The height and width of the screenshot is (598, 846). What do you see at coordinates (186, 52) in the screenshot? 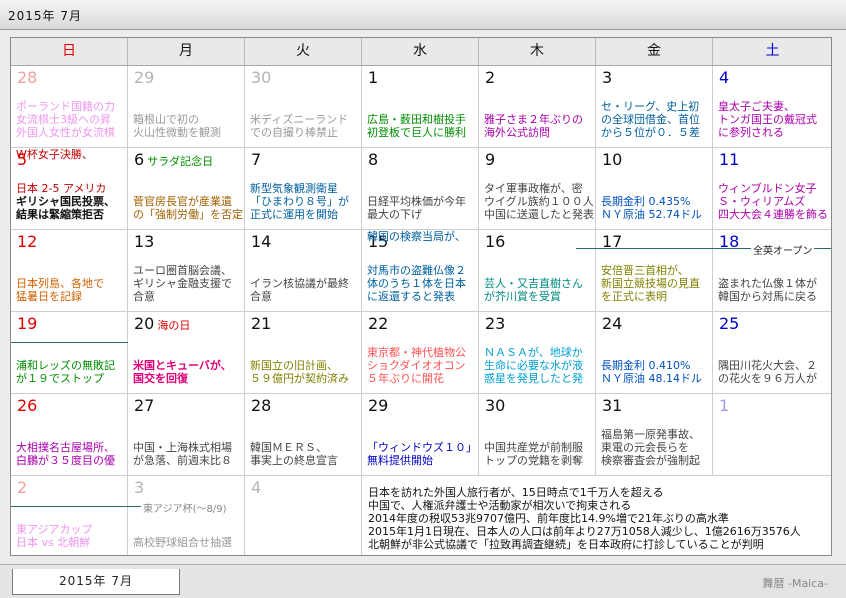
I see `weekday-header: 月` at bounding box center [186, 52].